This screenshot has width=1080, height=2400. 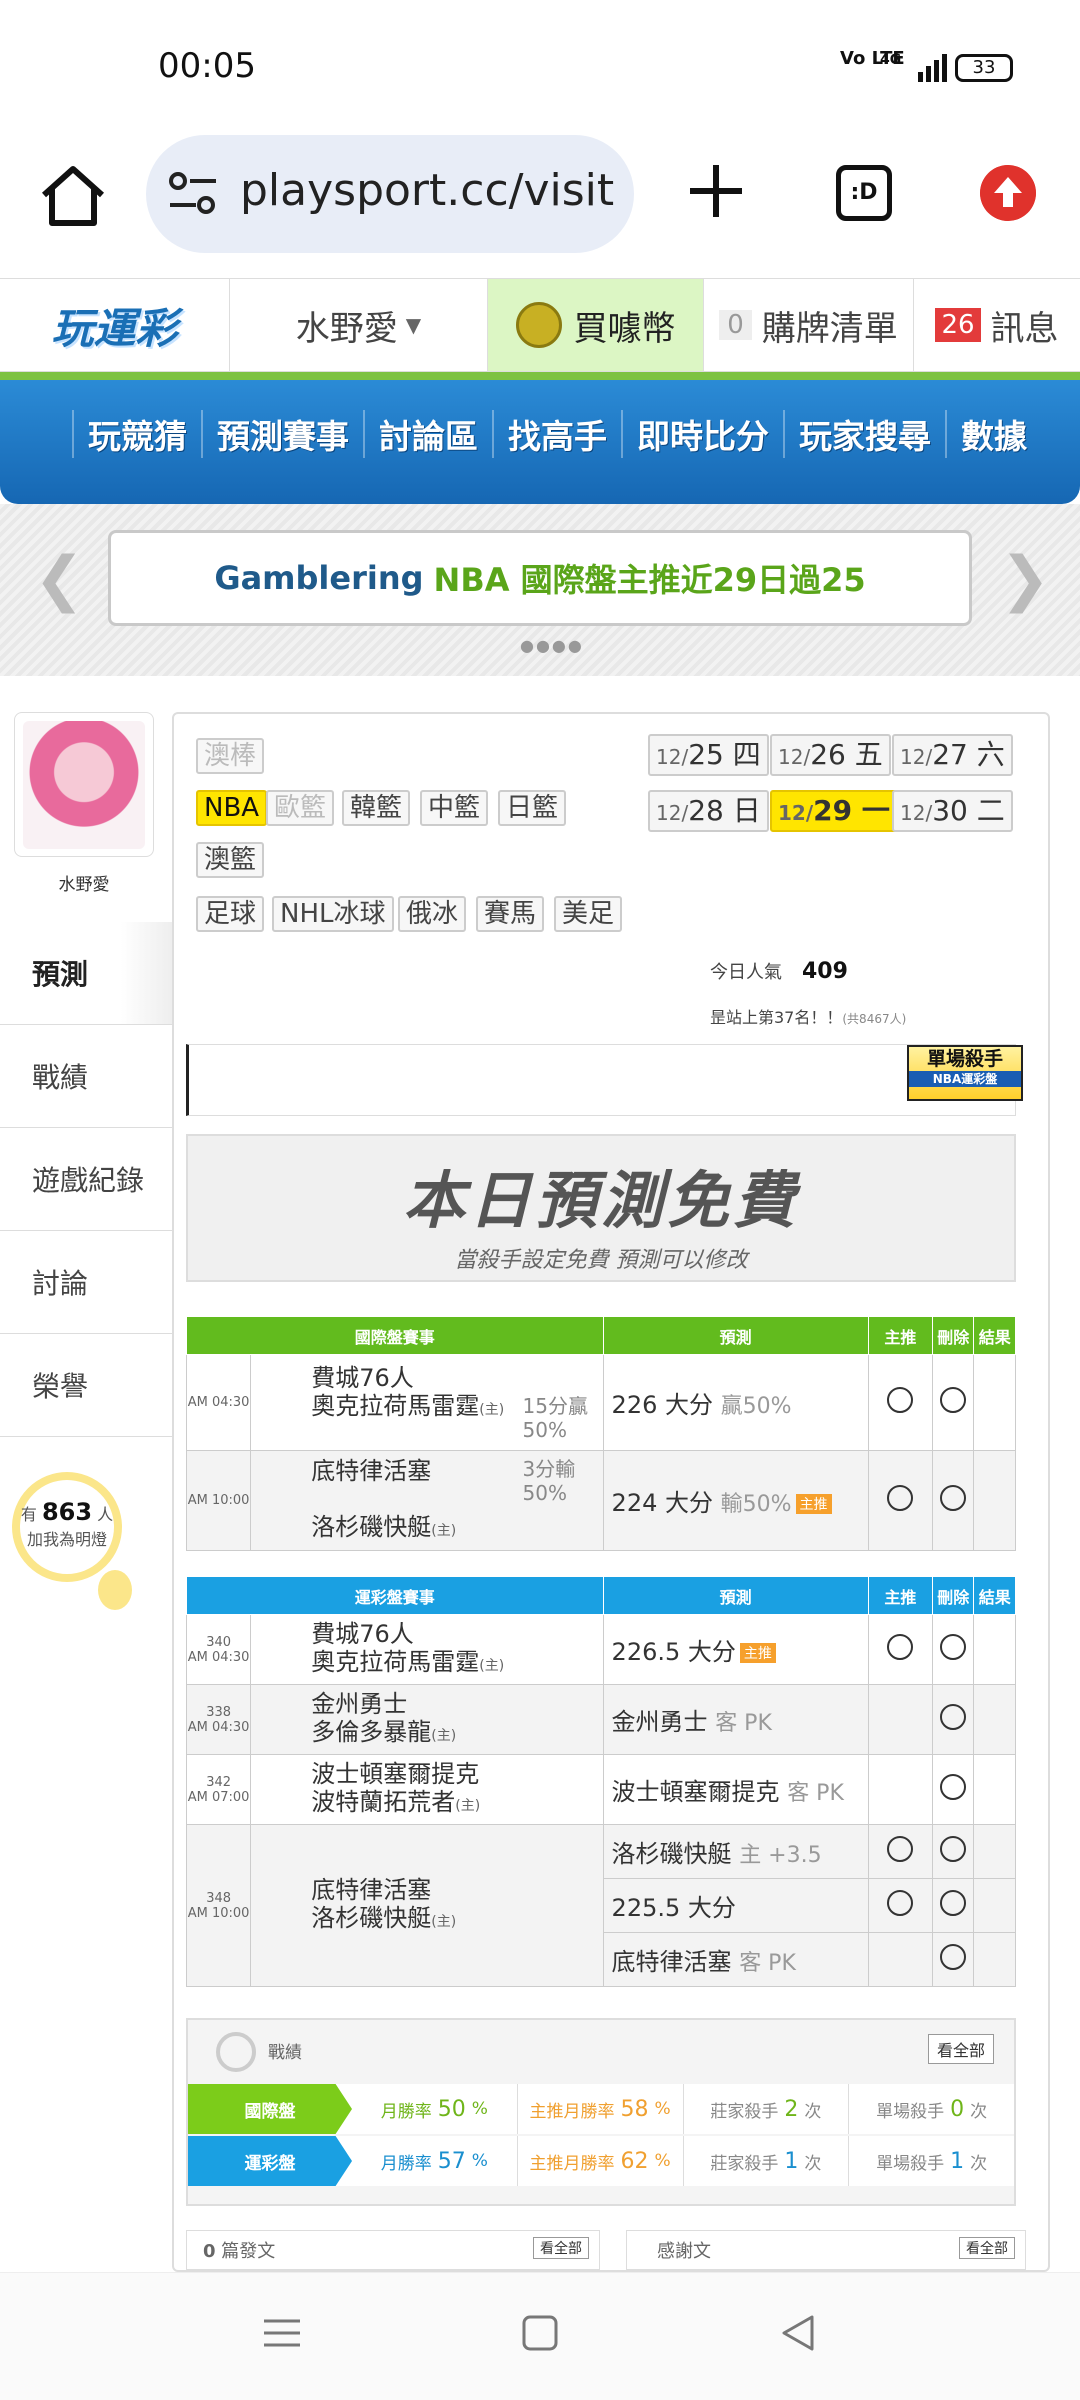 What do you see at coordinates (994, 1959) in the screenshot?
I see `result-cell` at bounding box center [994, 1959].